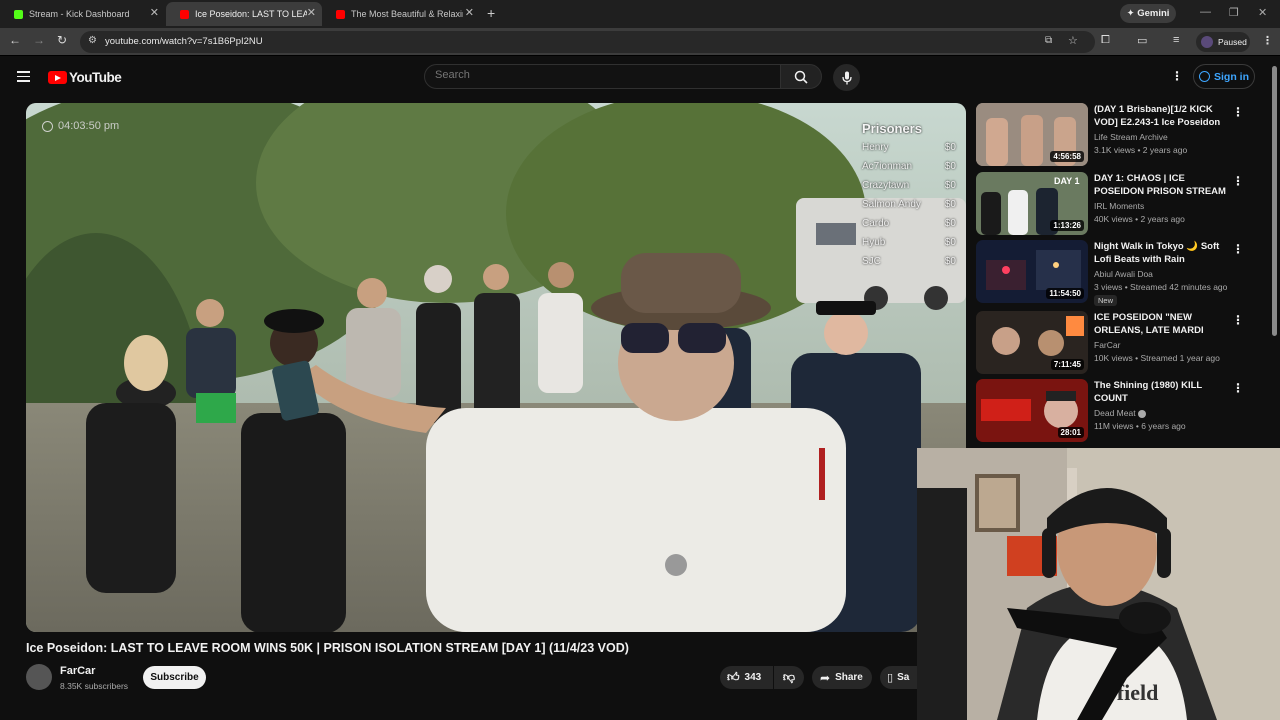  Describe the element at coordinates (1148, 13) in the screenshot. I see `gemini-button: ✦ Gemini` at that location.